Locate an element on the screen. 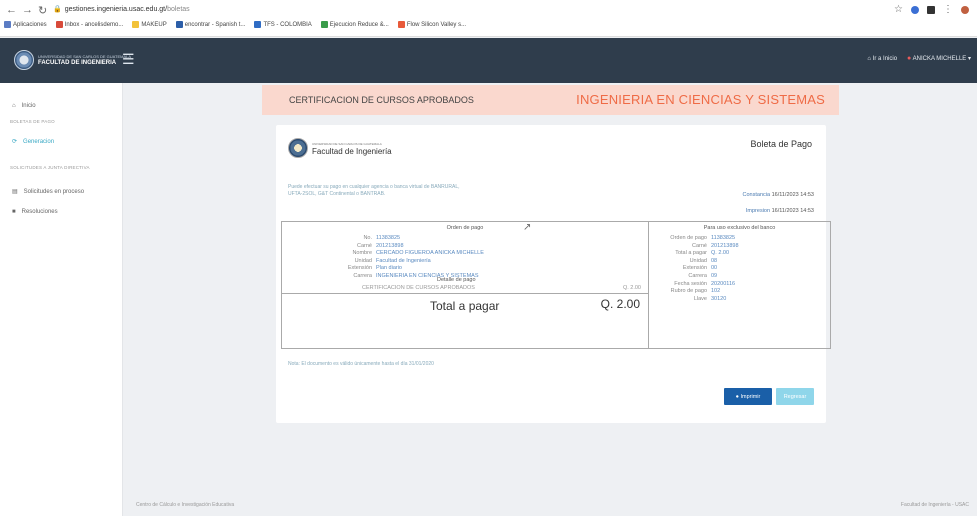 The width and height of the screenshot is (977, 516). impresion-row: Impresion 16/11/2023 14:53 is located at coordinates (778, 211).